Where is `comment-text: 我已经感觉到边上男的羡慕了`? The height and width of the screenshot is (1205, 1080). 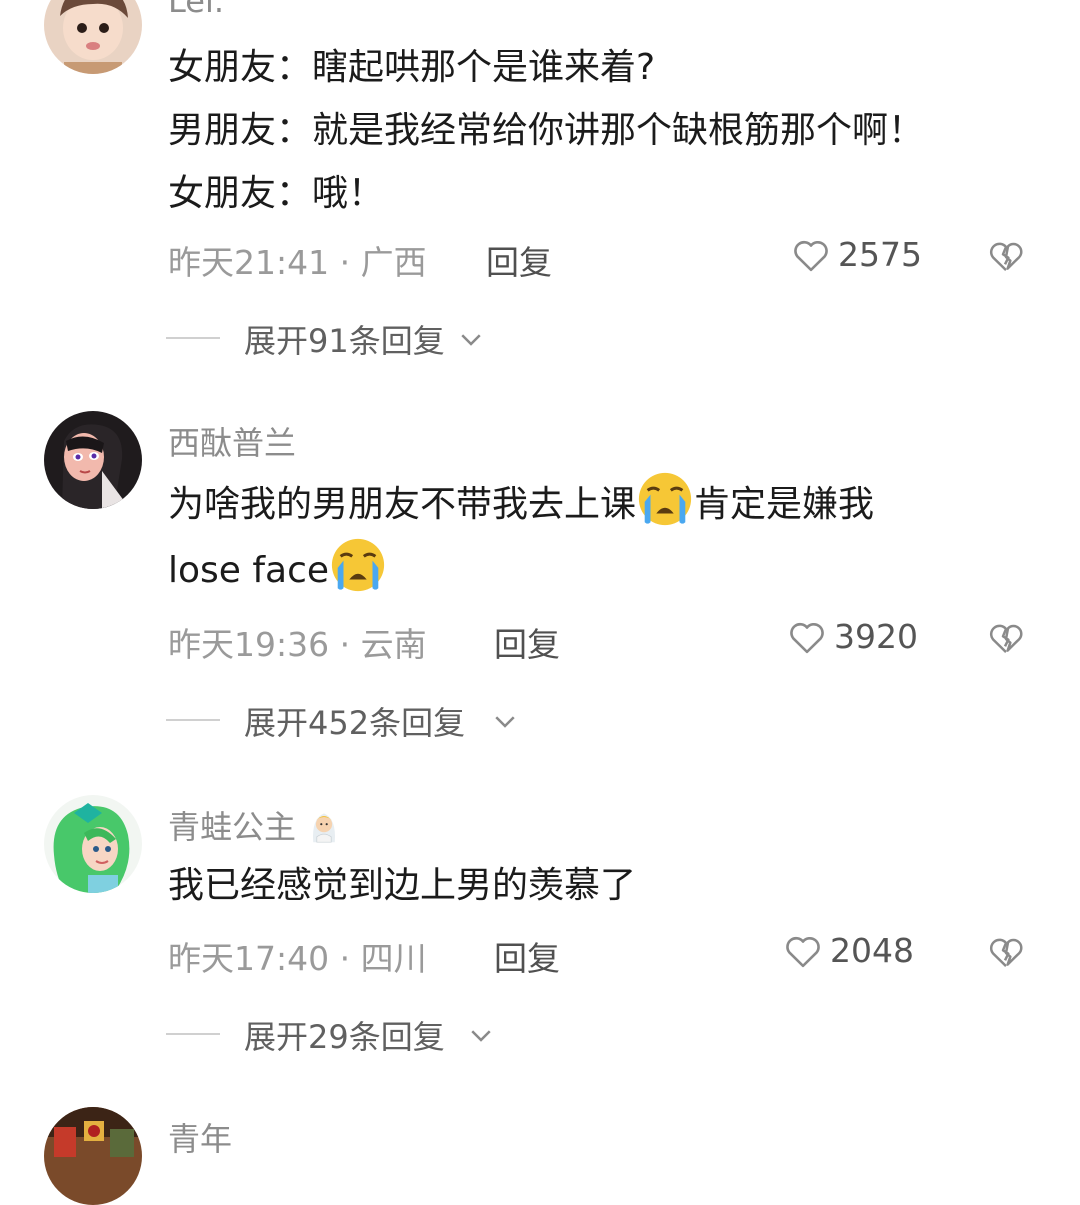 comment-text: 我已经感觉到边上男的羡慕了 is located at coordinates (598, 885).